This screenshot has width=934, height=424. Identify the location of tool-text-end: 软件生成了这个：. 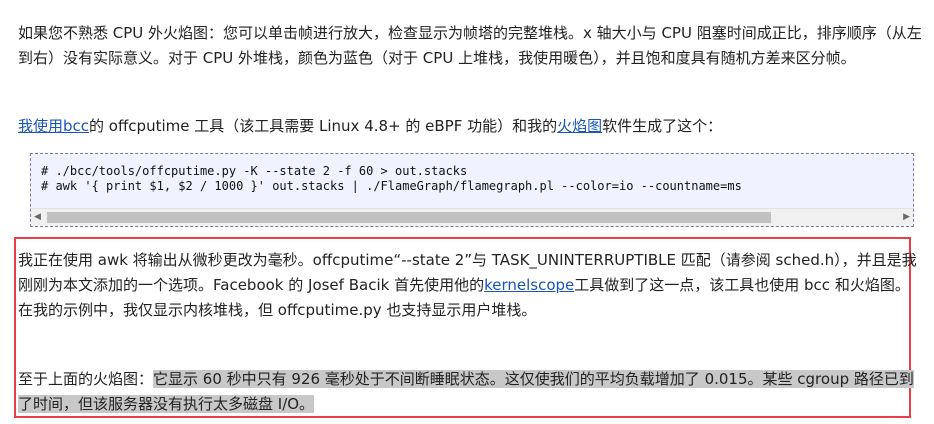
(662, 126).